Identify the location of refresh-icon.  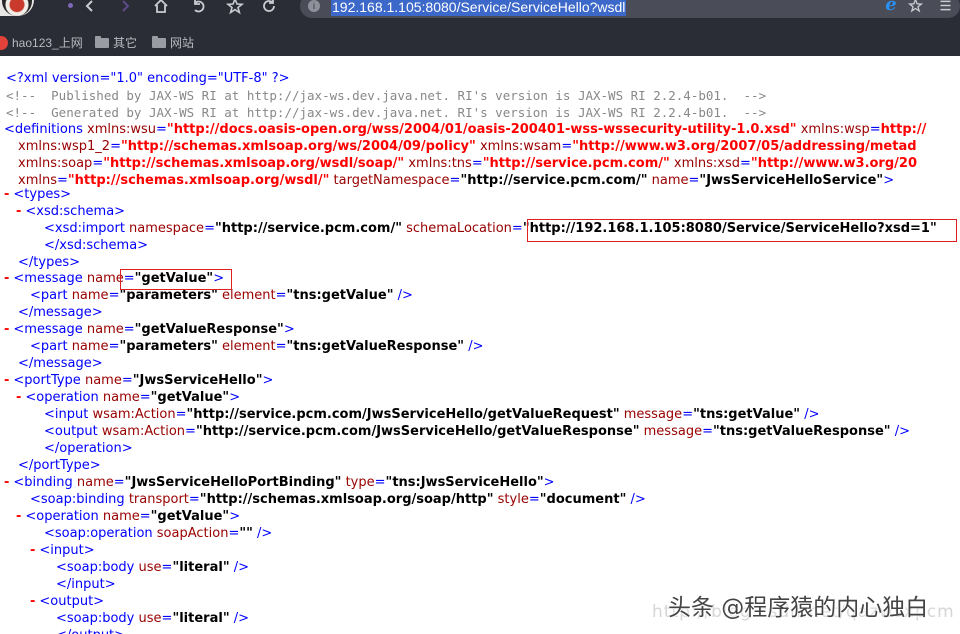
(269, 6).